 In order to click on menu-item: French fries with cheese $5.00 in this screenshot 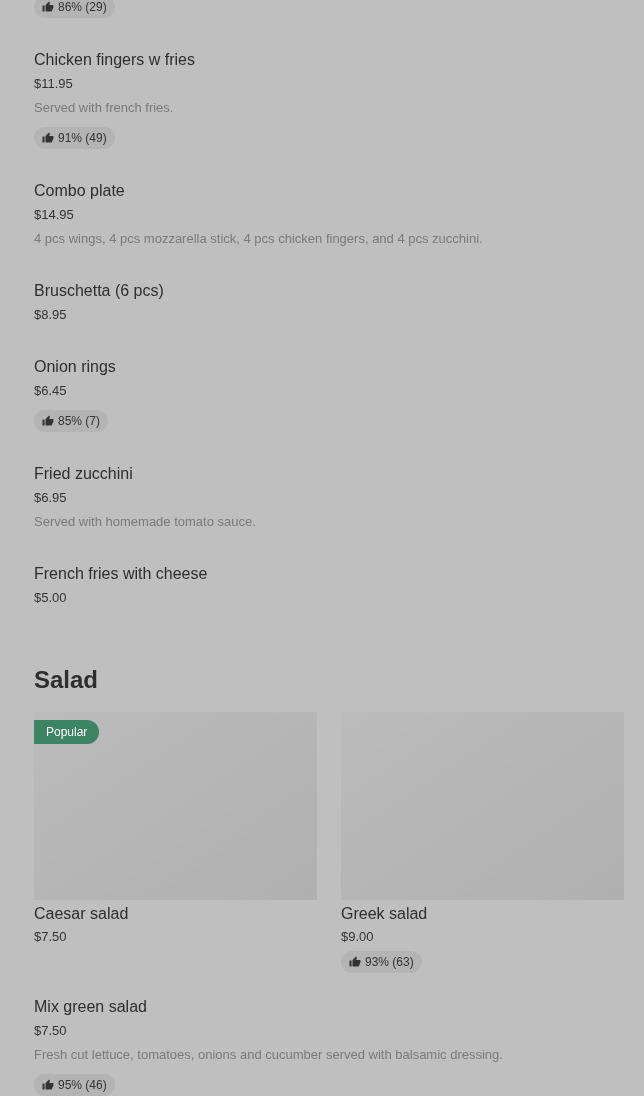, I will do `click(329, 586)`.